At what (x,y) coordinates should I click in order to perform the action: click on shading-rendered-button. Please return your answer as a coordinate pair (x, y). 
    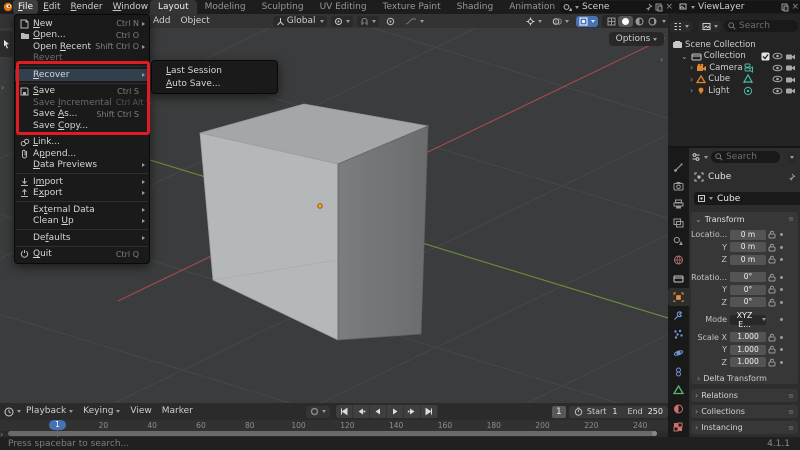
    Looking at the image, I should click on (652, 21).